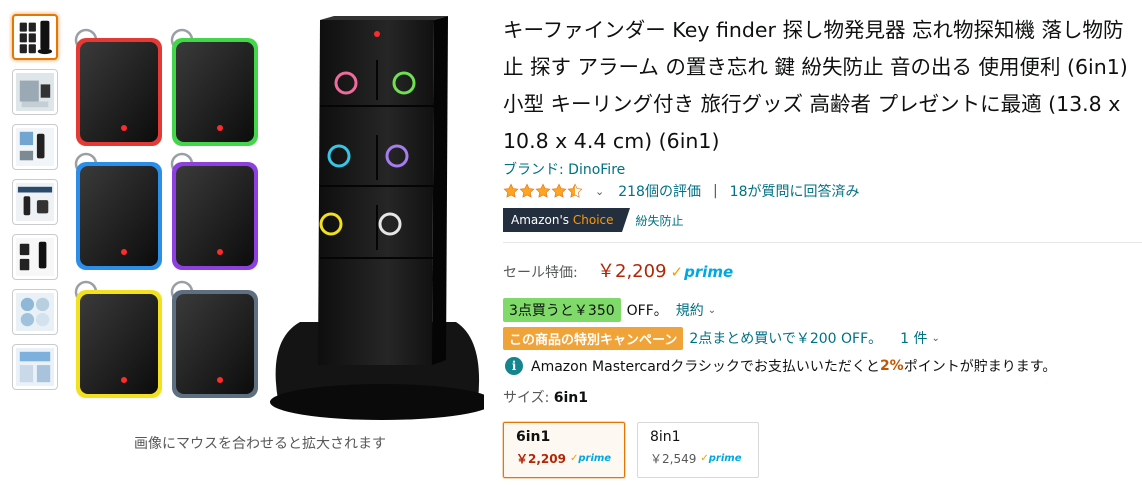  I want to click on terms-link: 規約, so click(690, 310).